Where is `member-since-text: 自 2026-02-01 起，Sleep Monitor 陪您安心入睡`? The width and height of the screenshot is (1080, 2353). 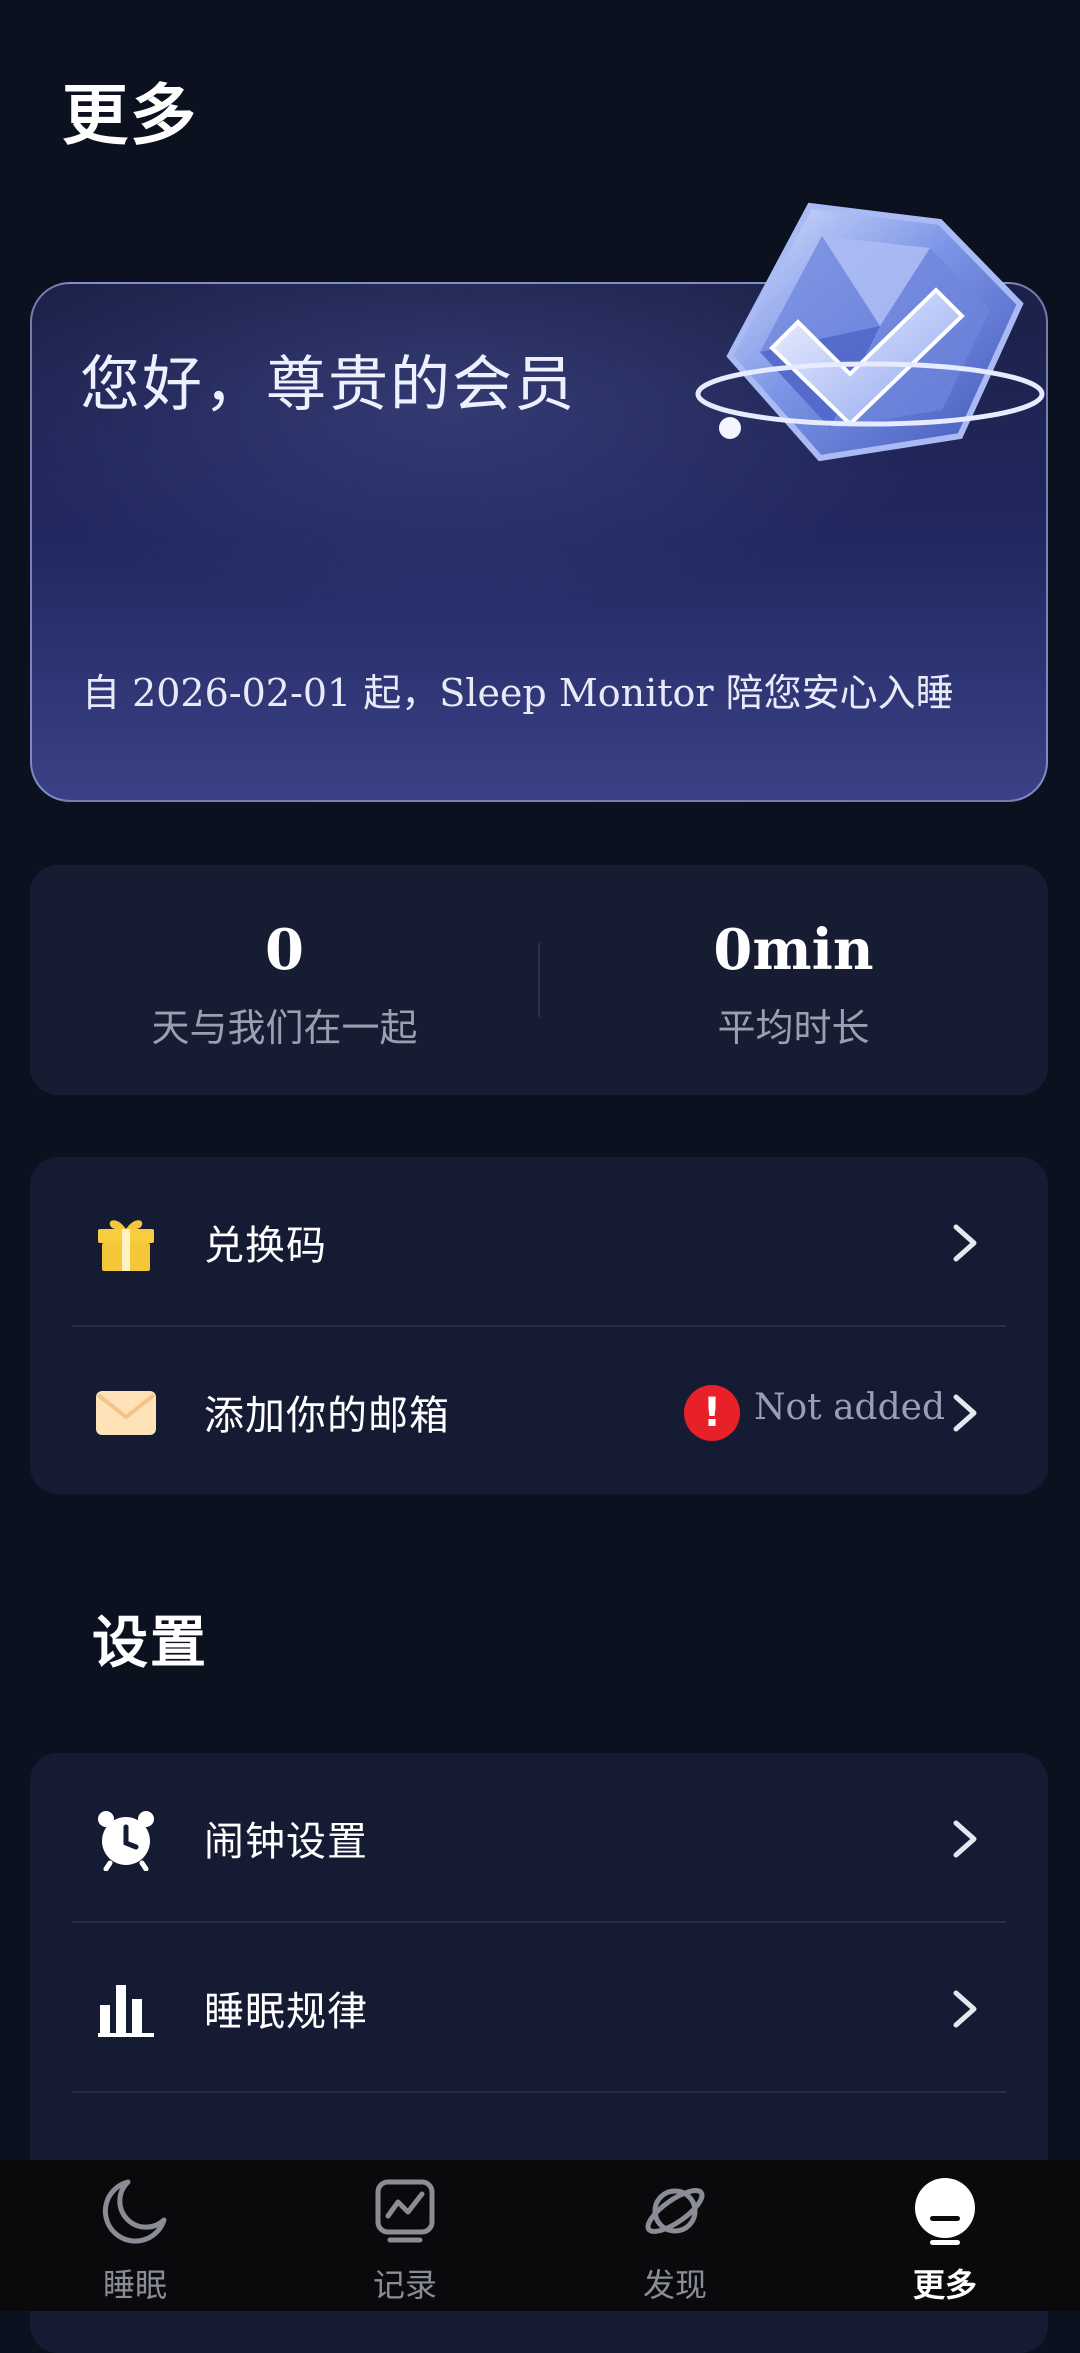
member-since-text: 自 2026-02-01 起，Sleep Monitor 陪您安心入睡 is located at coordinates (518, 693).